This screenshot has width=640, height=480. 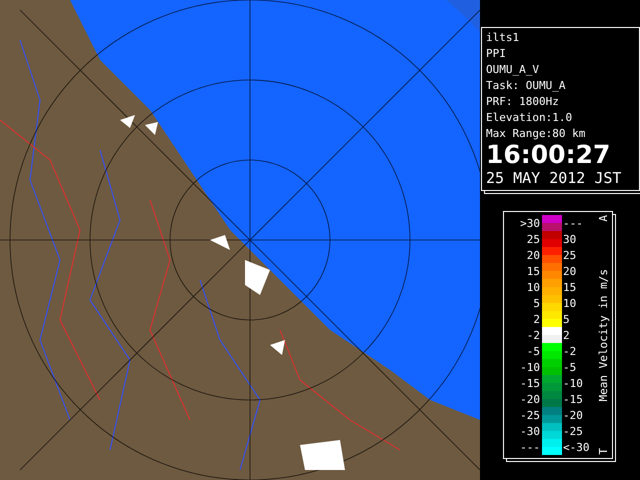 What do you see at coordinates (603, 451) in the screenshot?
I see `legend-mark: T` at bounding box center [603, 451].